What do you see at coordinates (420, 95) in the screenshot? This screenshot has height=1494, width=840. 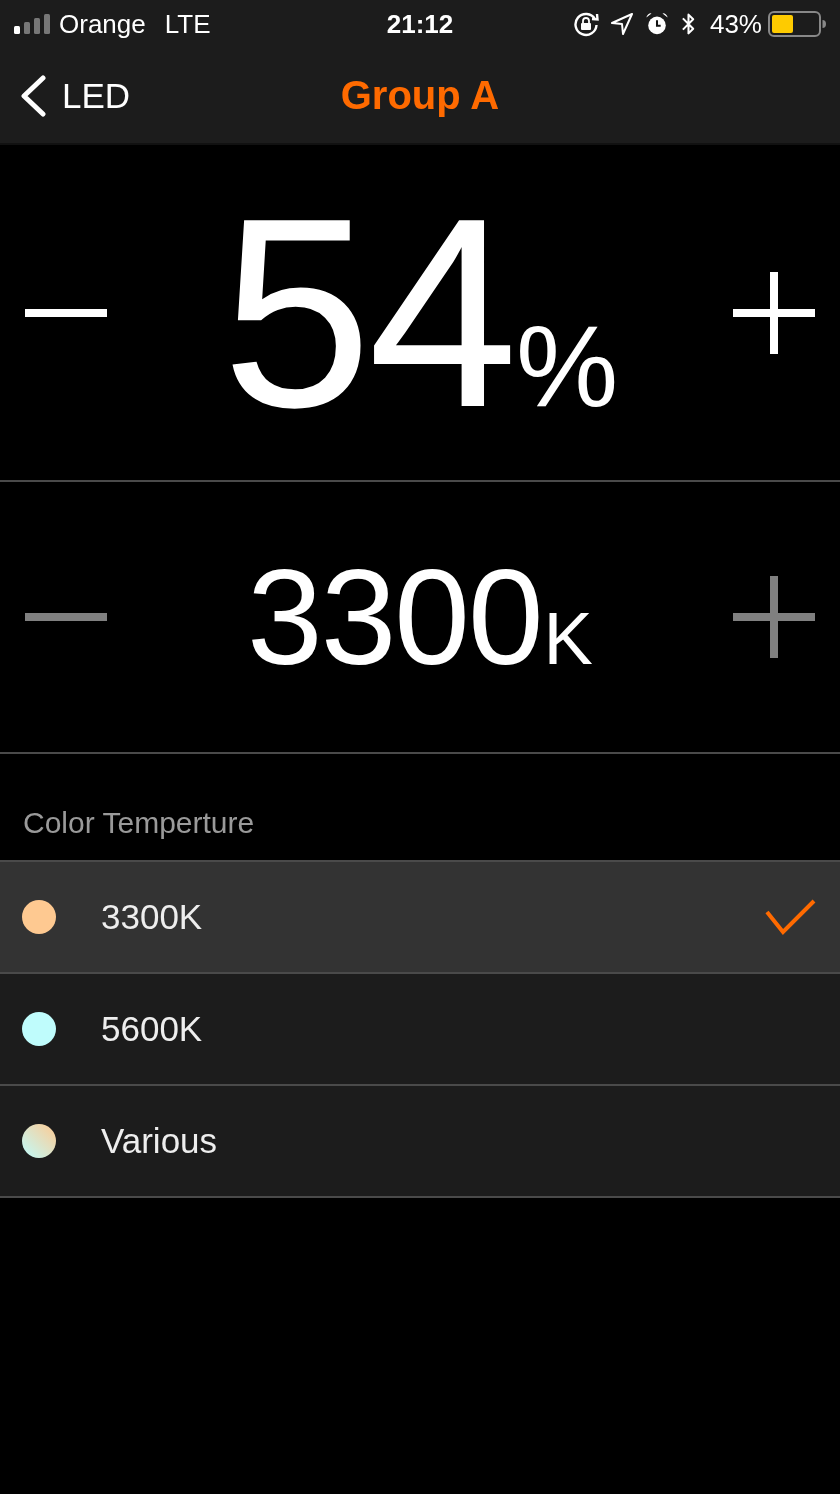 I see `page-title: Group A` at bounding box center [420, 95].